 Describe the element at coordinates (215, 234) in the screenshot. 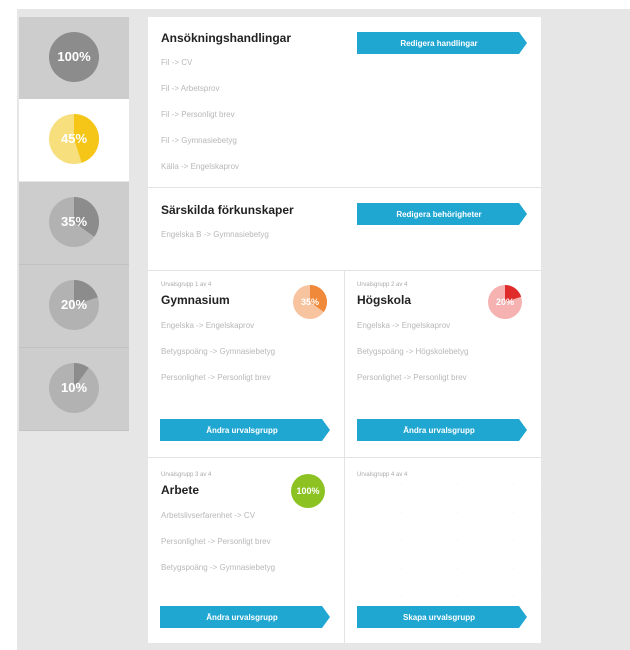

I see `special-item: Engelska B -> Gymnasiebetyg` at that location.